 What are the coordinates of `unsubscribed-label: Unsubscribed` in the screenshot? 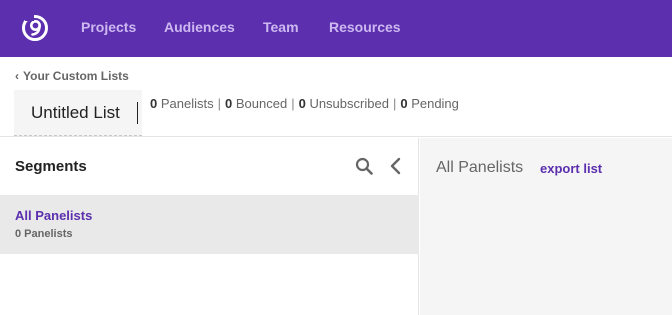 It's located at (349, 103).